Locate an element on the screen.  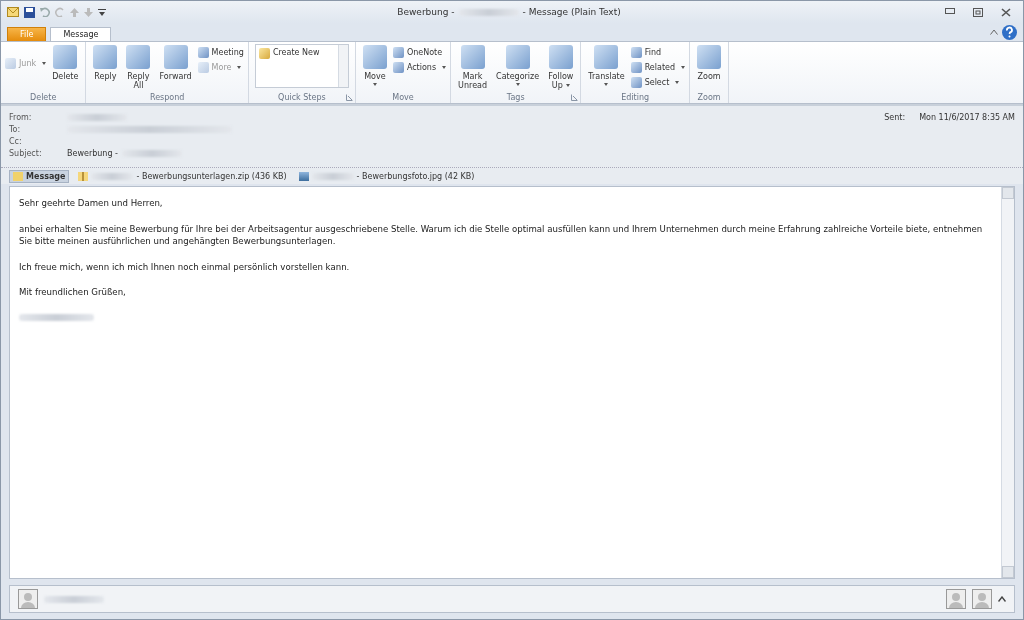
window-title: - Message (Plain Text) is located at coordinates (571, 12).